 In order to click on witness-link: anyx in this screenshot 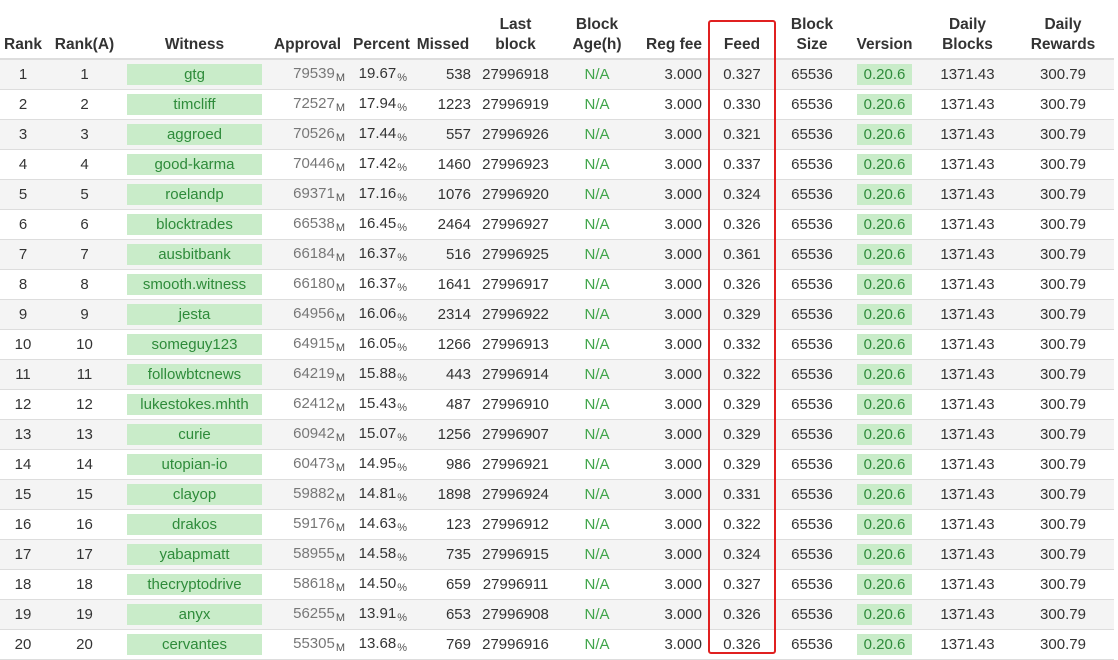, I will do `click(194, 614)`.